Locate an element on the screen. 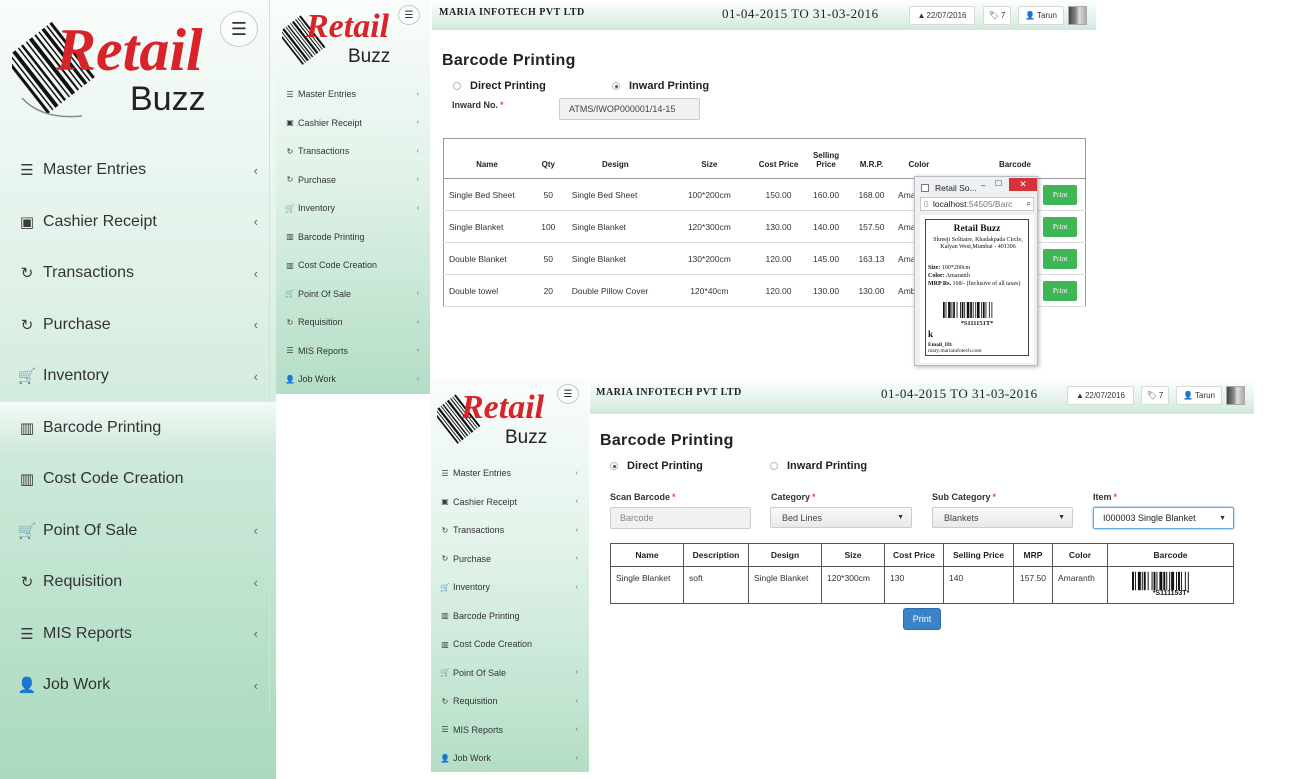 The width and height of the screenshot is (1300, 779). close-button: ✕ is located at coordinates (1023, 184).